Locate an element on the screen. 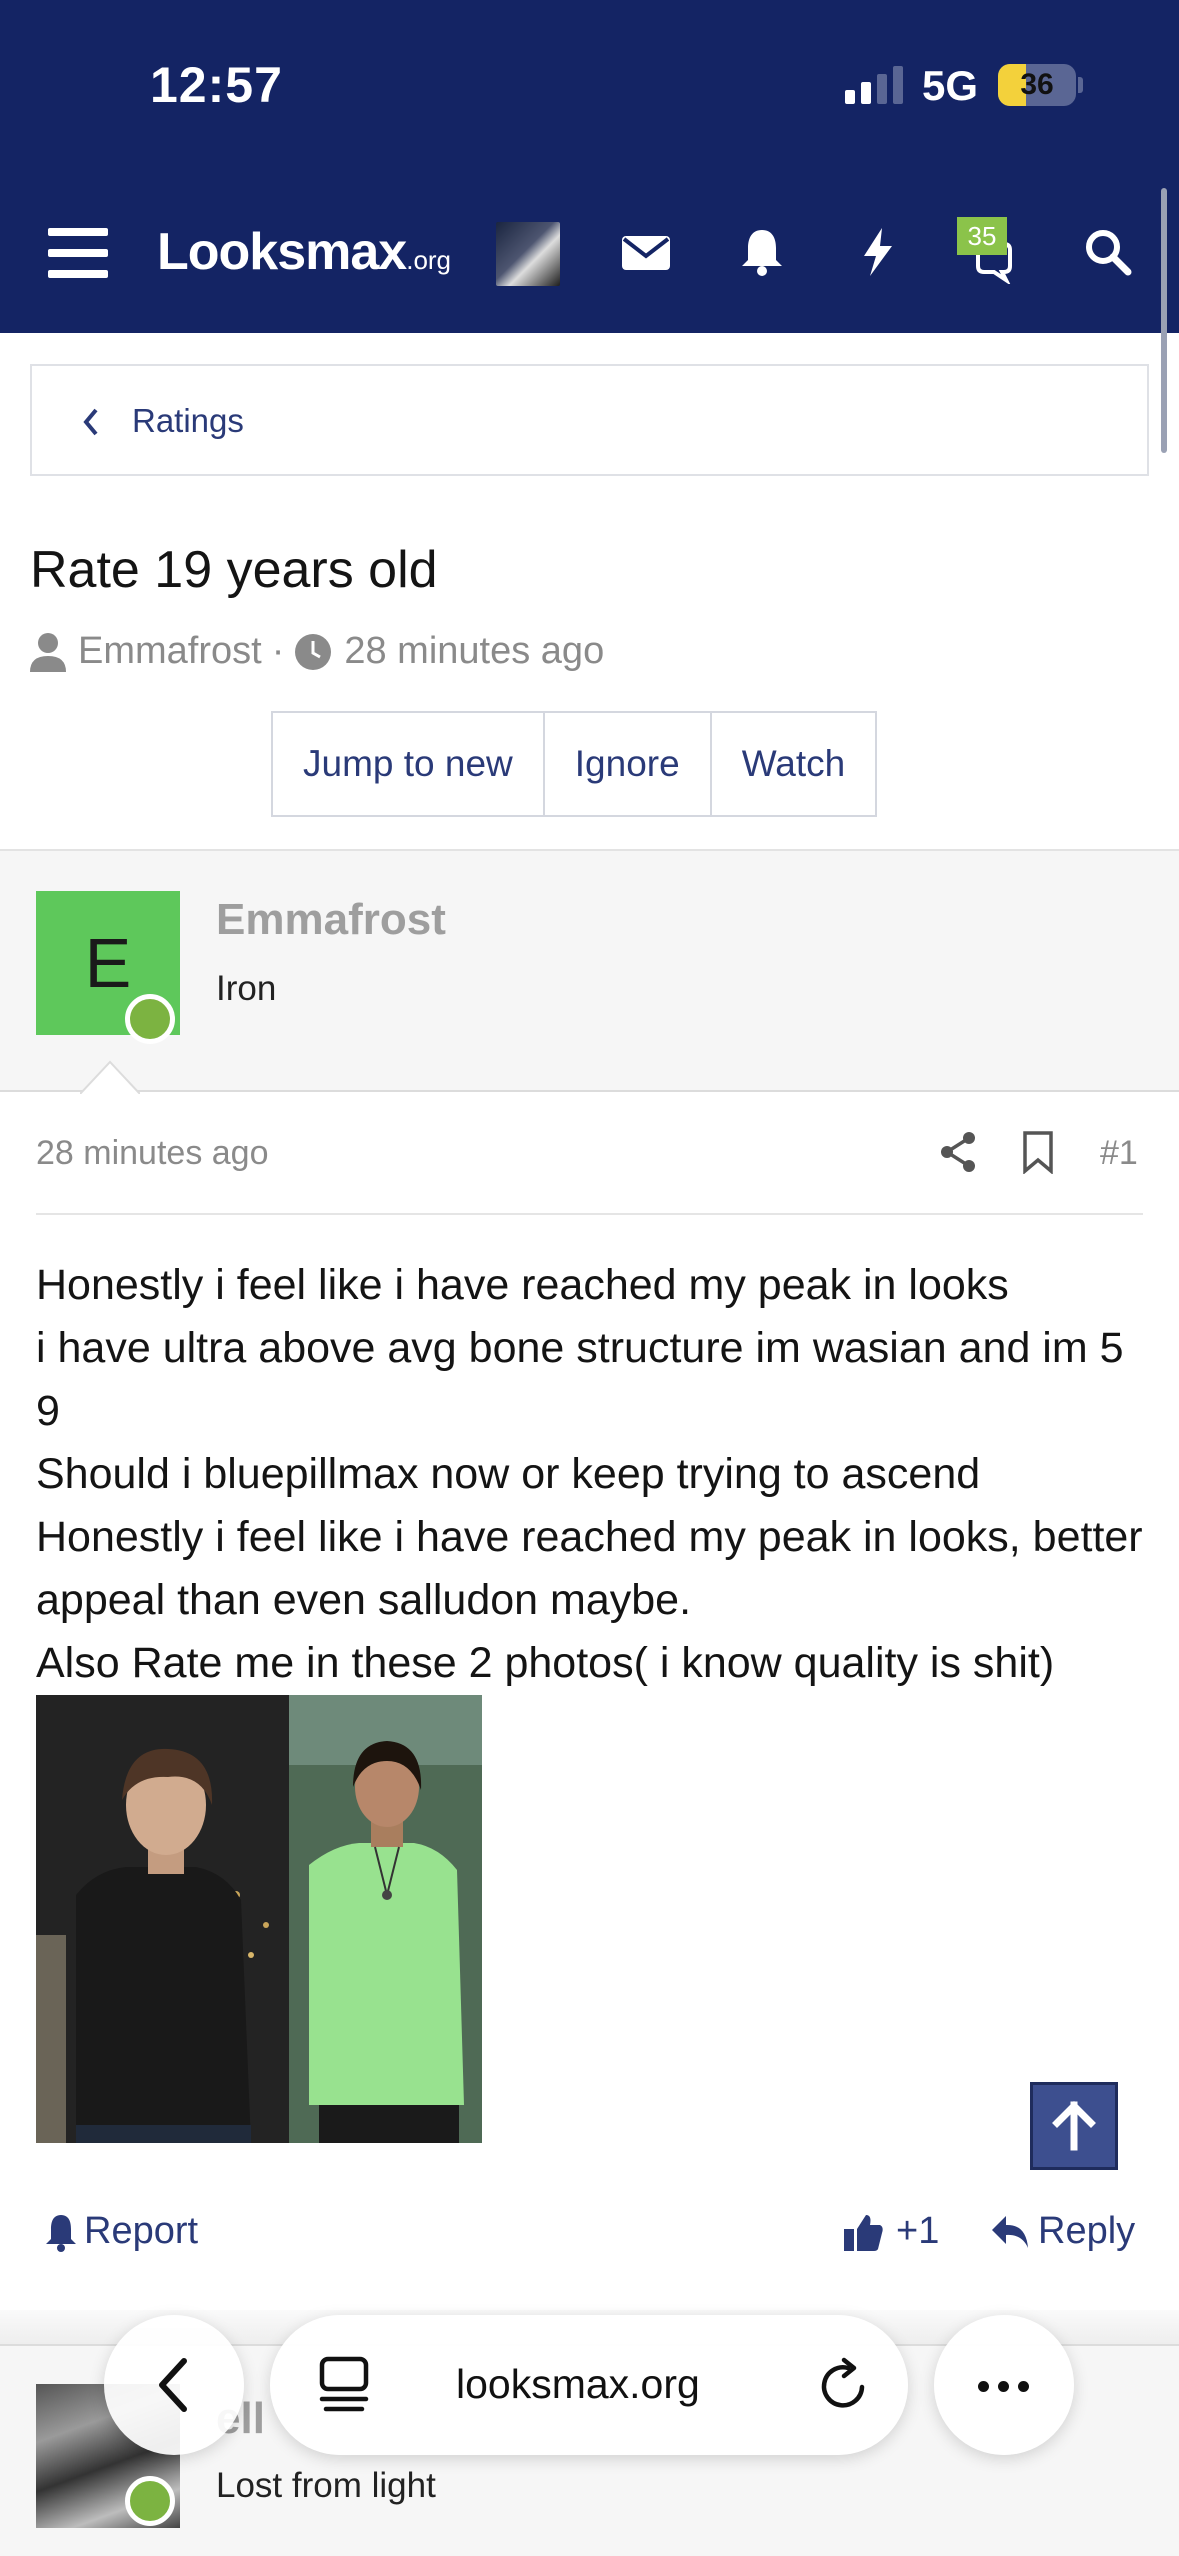  post-time: 28 minutes ago is located at coordinates (152, 1153).